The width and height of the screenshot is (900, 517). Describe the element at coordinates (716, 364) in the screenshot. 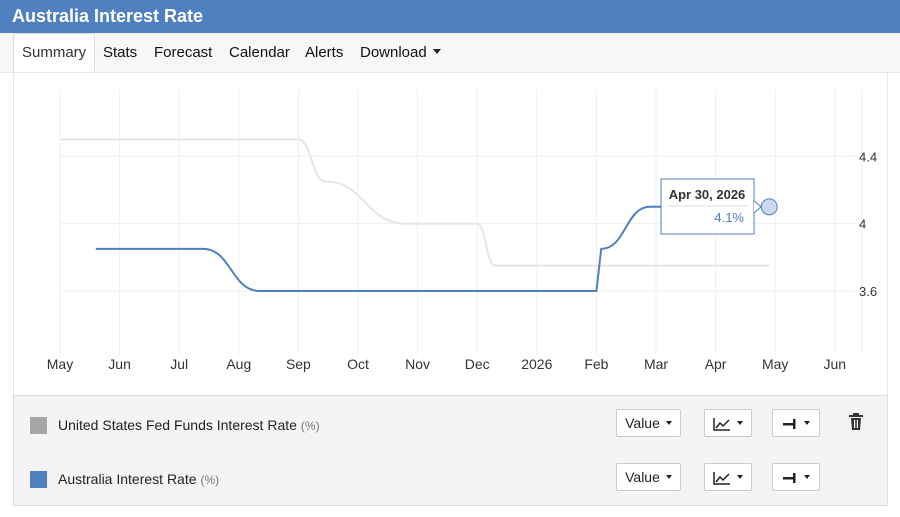

I see `x-tick-label: Apr` at that location.